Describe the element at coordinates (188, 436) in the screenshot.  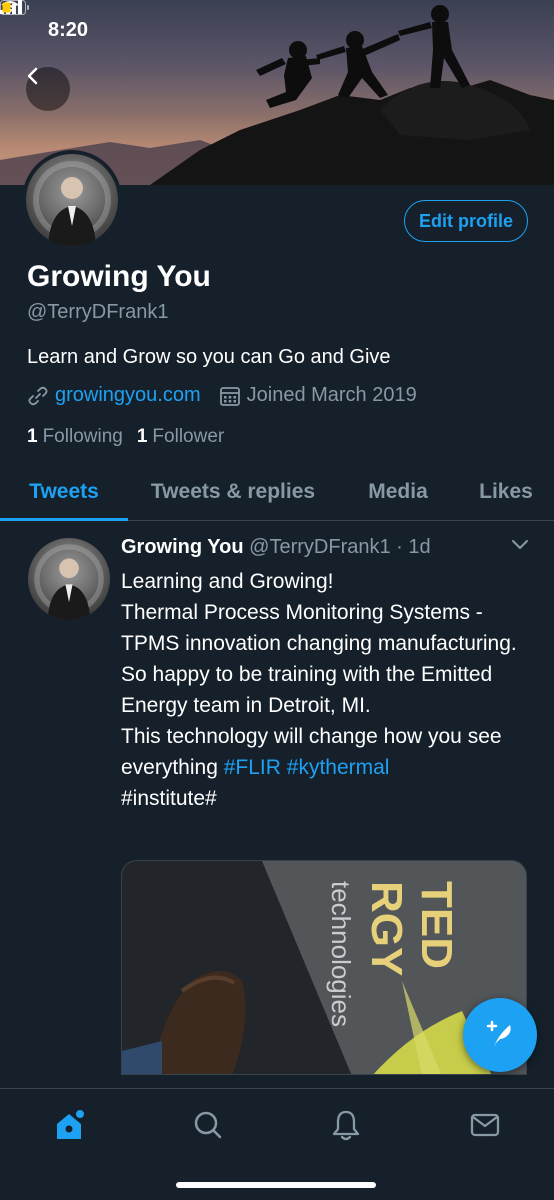
I see `followers-label: Follower` at that location.